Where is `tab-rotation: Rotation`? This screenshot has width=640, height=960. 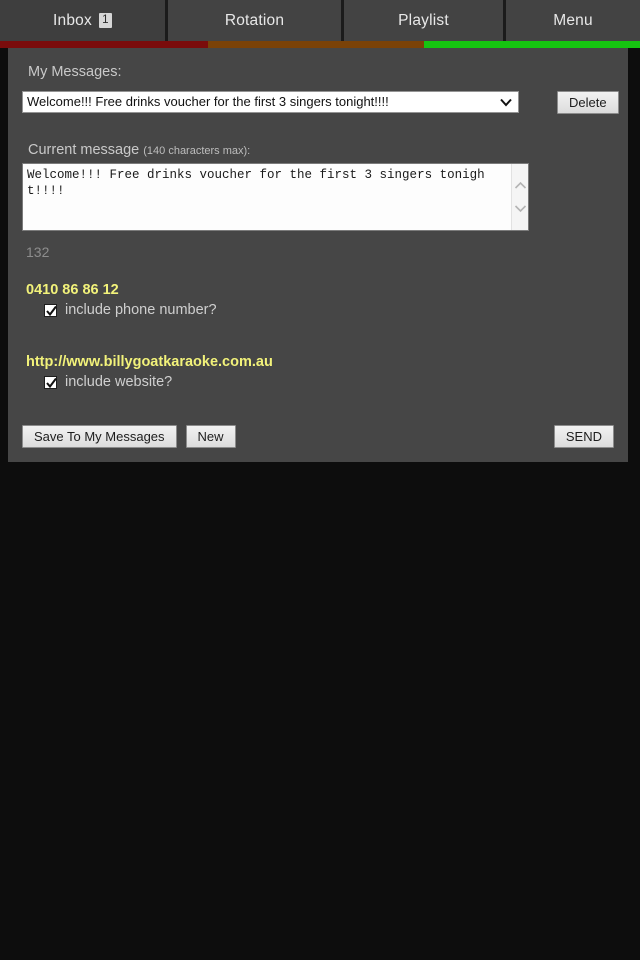
tab-rotation: Rotation is located at coordinates (256, 20).